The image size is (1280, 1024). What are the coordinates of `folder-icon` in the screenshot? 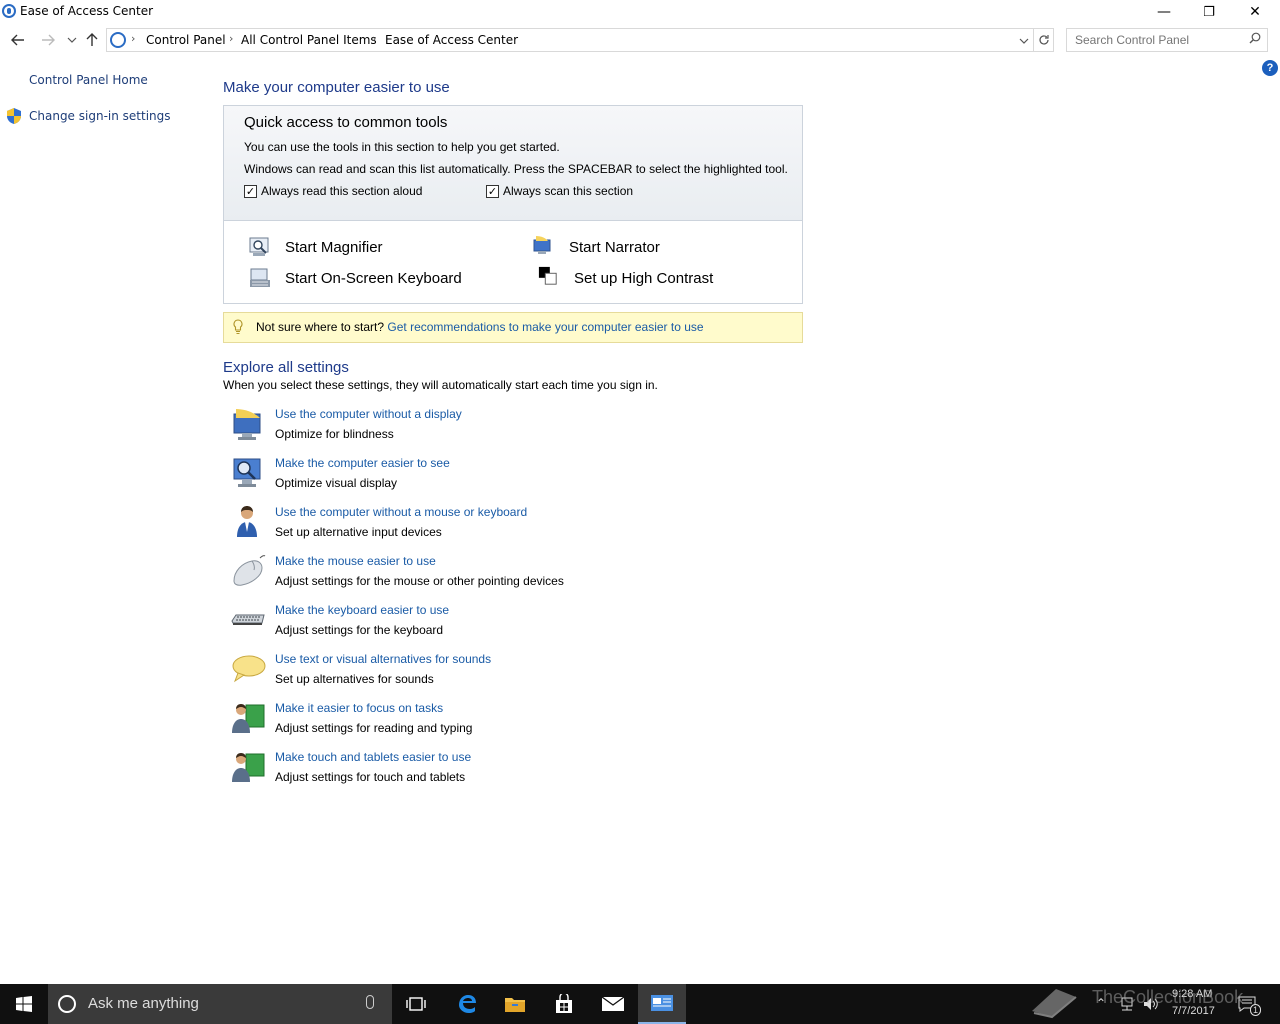 It's located at (515, 1005).